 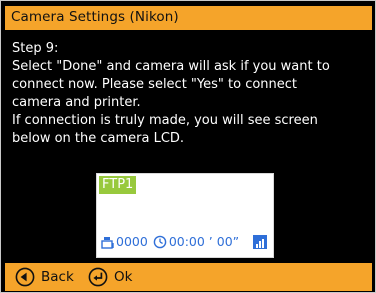 I want to click on shot-count: 0000, so click(x=132, y=241).